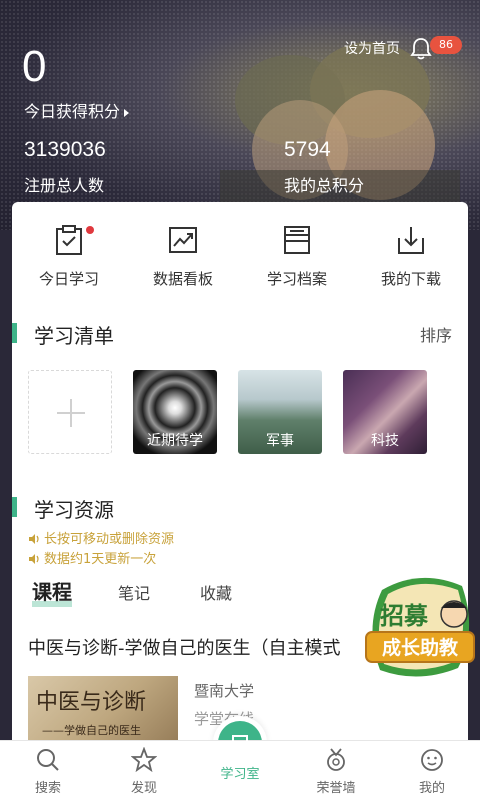 This screenshot has width=480, height=800. I want to click on quick-actions: 今日学习 数据看板 学习档案 我的下载, so click(240, 264).